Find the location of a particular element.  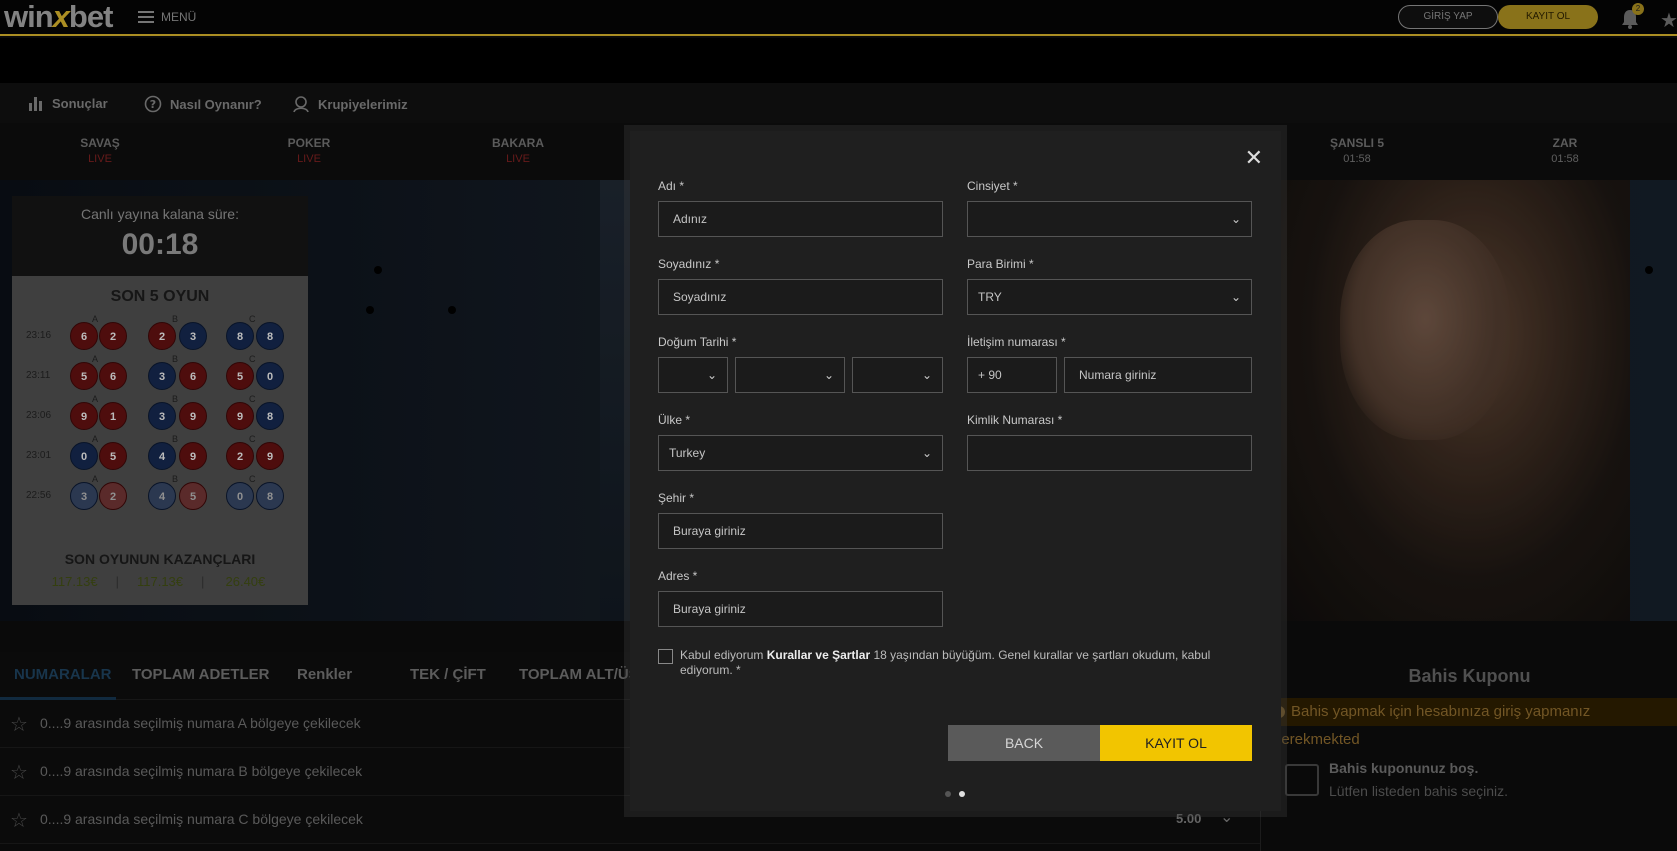

id-number-field is located at coordinates (1109, 453).